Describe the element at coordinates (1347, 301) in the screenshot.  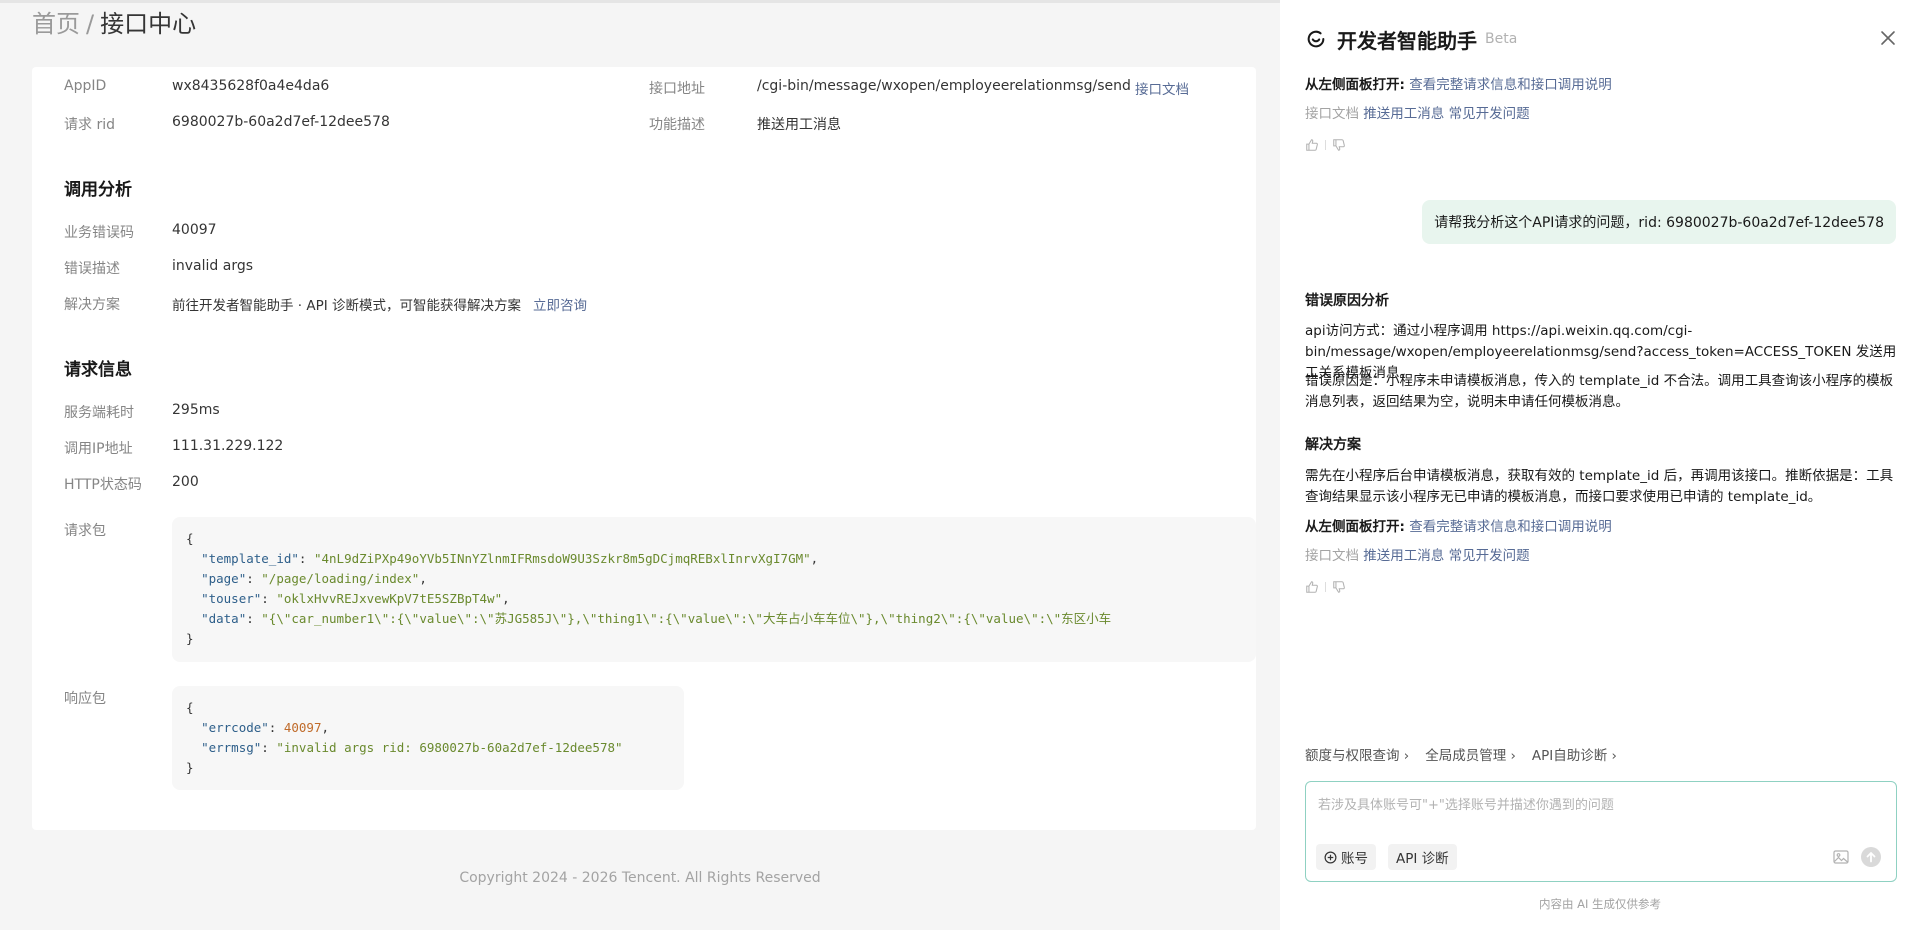
I see `cause-title: 错误原因分析` at that location.